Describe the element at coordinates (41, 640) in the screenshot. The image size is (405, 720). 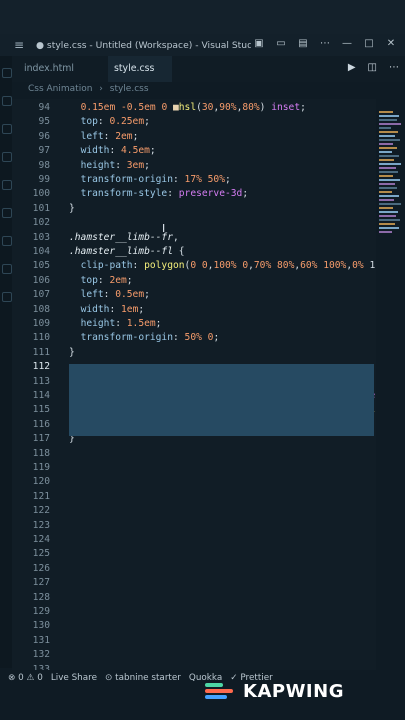
I see `line-number: 131` at that location.